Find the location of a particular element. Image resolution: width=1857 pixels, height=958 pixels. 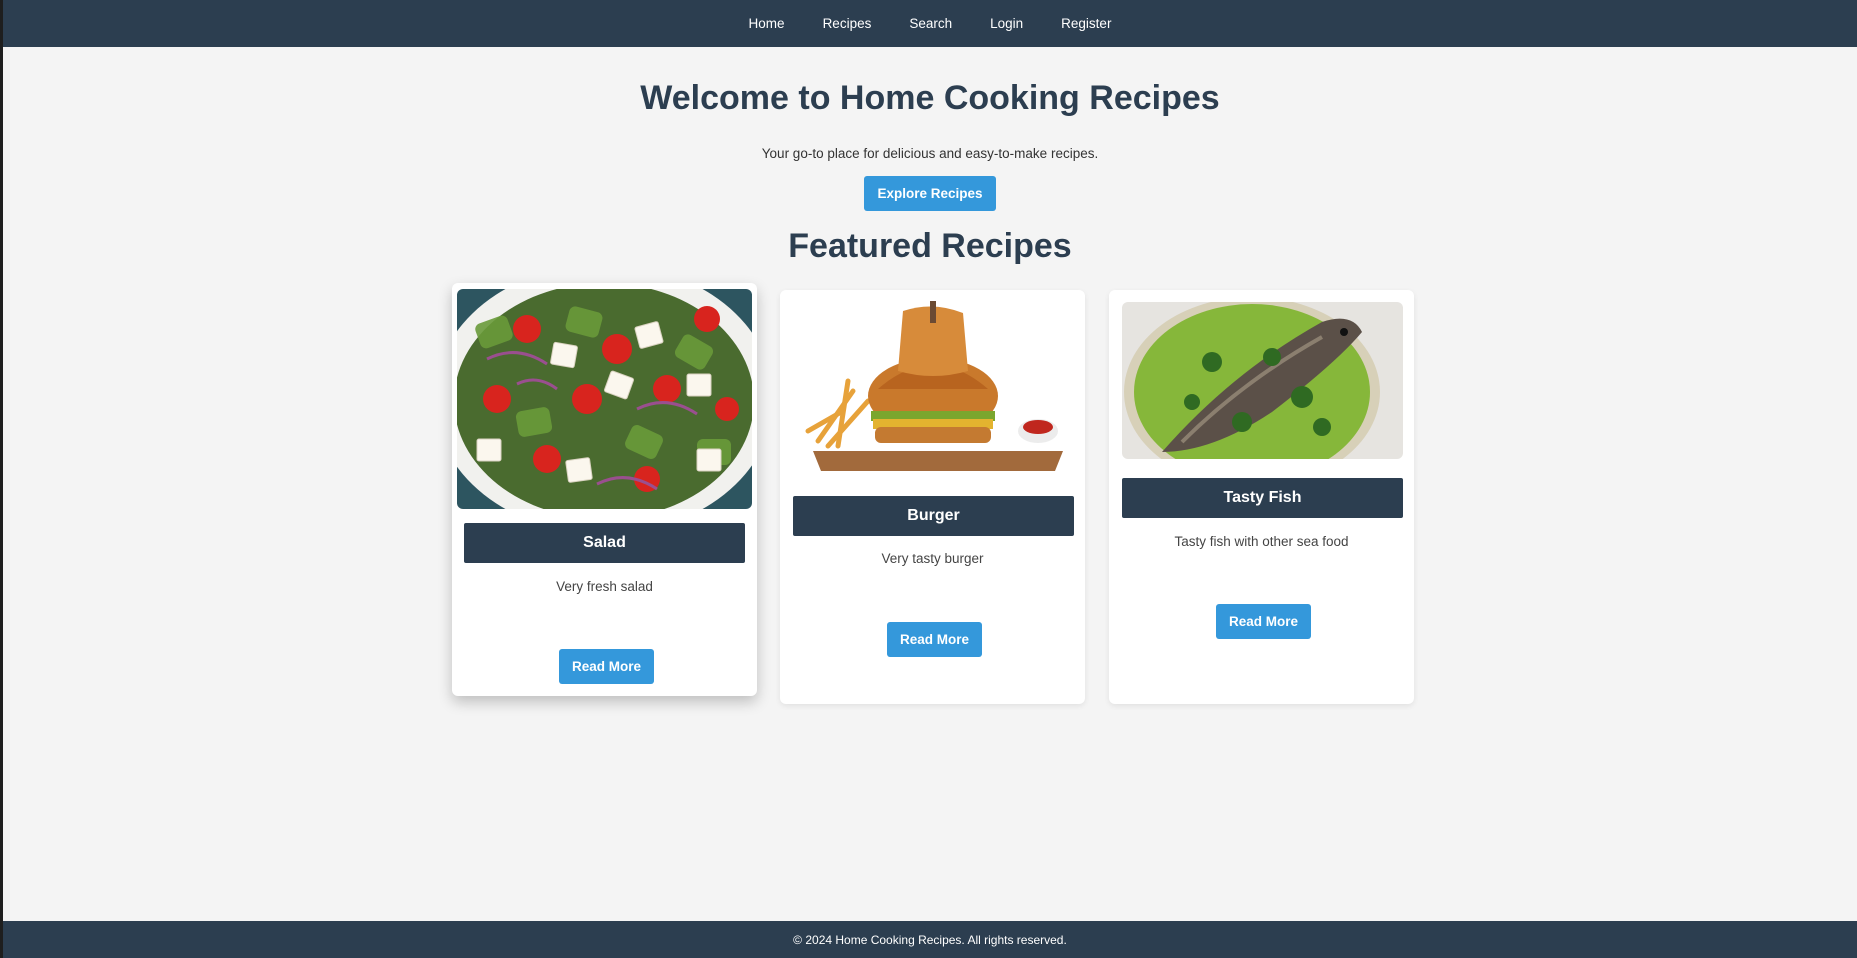

nav-link-search: Search is located at coordinates (930, 23).